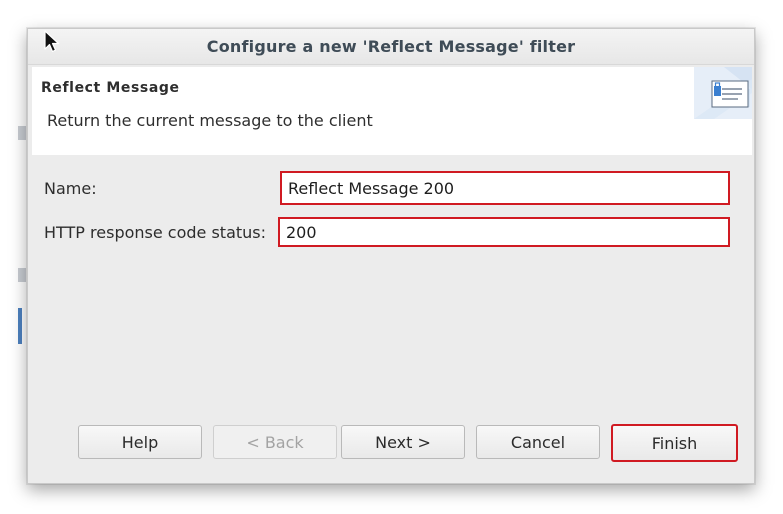 The width and height of the screenshot is (783, 514). What do you see at coordinates (140, 442) in the screenshot?
I see `help-button: Help` at bounding box center [140, 442].